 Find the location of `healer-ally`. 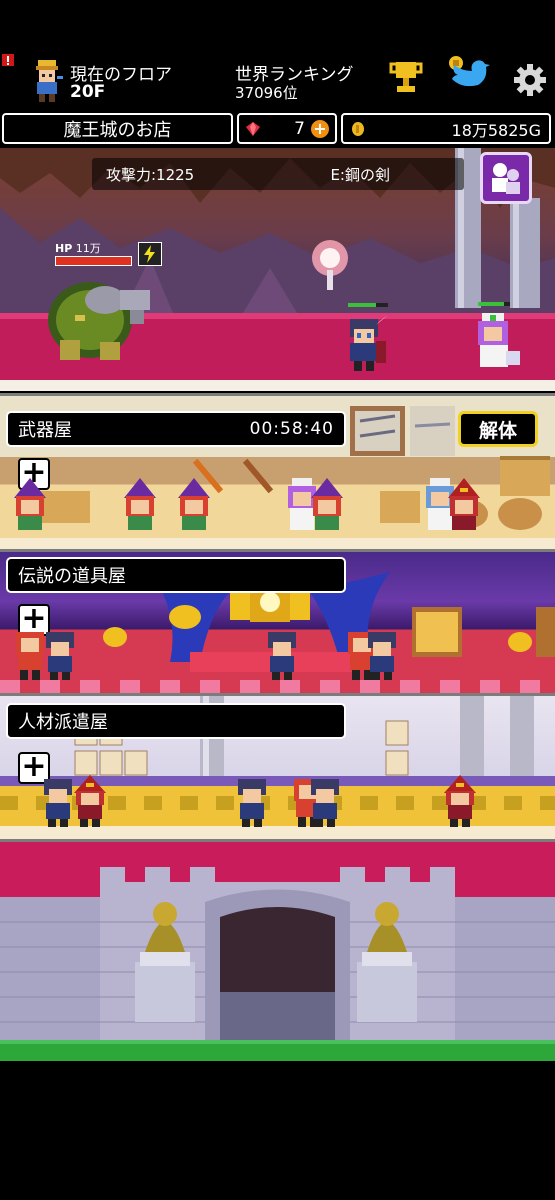

healer-ally is located at coordinates (496, 345).